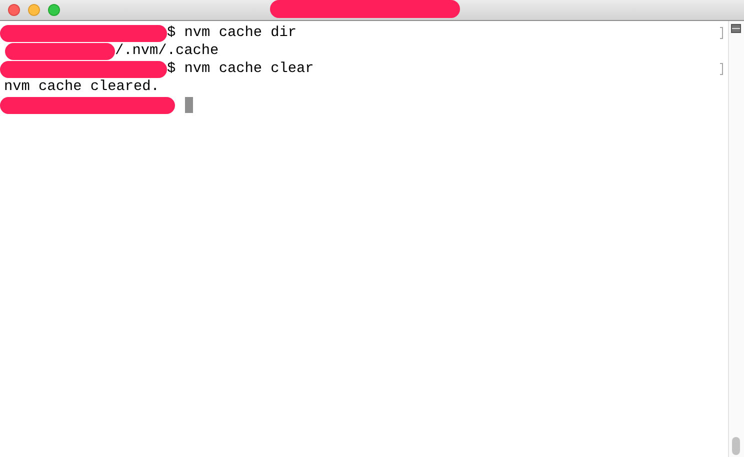 The height and width of the screenshot is (457, 744). What do you see at coordinates (736, 28) in the screenshot?
I see `split-pane-icon` at bounding box center [736, 28].